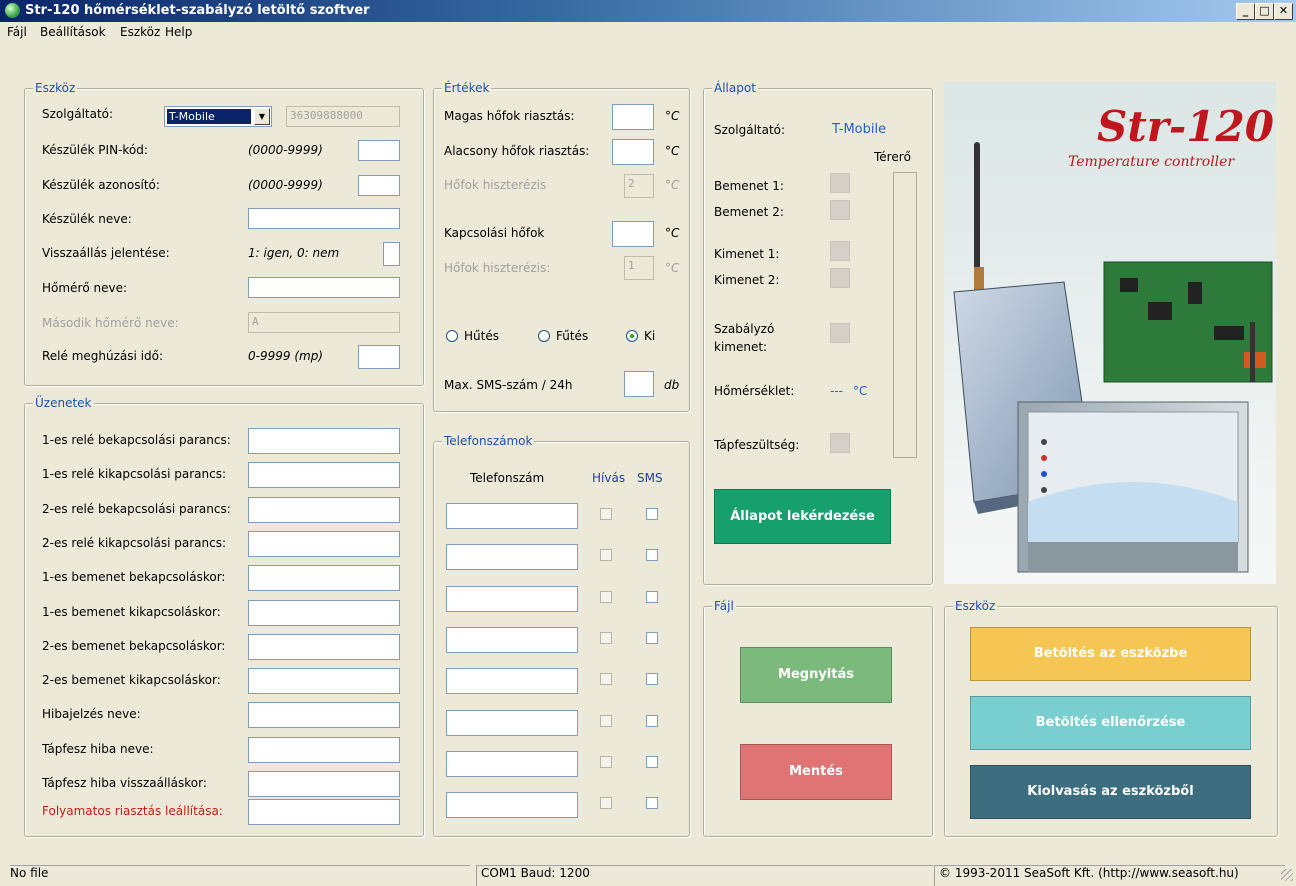 This screenshot has width=1296, height=886. What do you see at coordinates (639, 384) in the screenshot?
I see `max-sms-field` at bounding box center [639, 384].